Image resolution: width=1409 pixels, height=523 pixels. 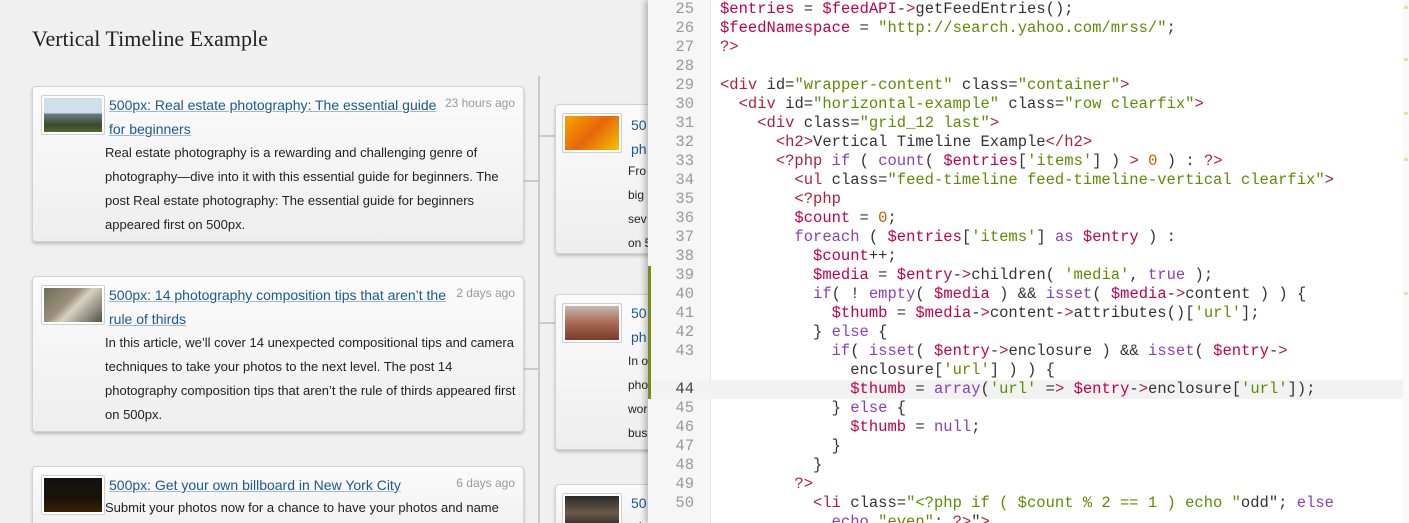 What do you see at coordinates (1406, 261) in the screenshot?
I see `editor-scrollbar` at bounding box center [1406, 261].